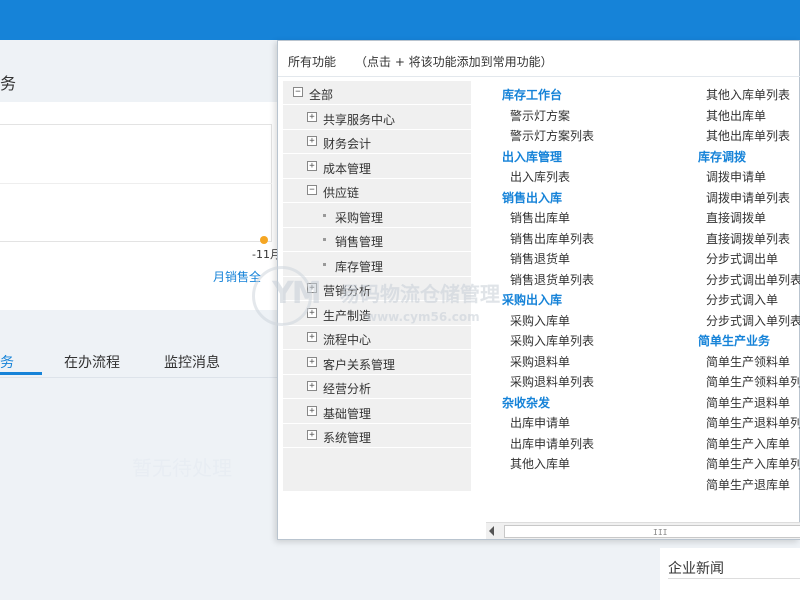 This screenshot has height=600, width=800. I want to click on function-group-title: 库存调拨, so click(722, 156).